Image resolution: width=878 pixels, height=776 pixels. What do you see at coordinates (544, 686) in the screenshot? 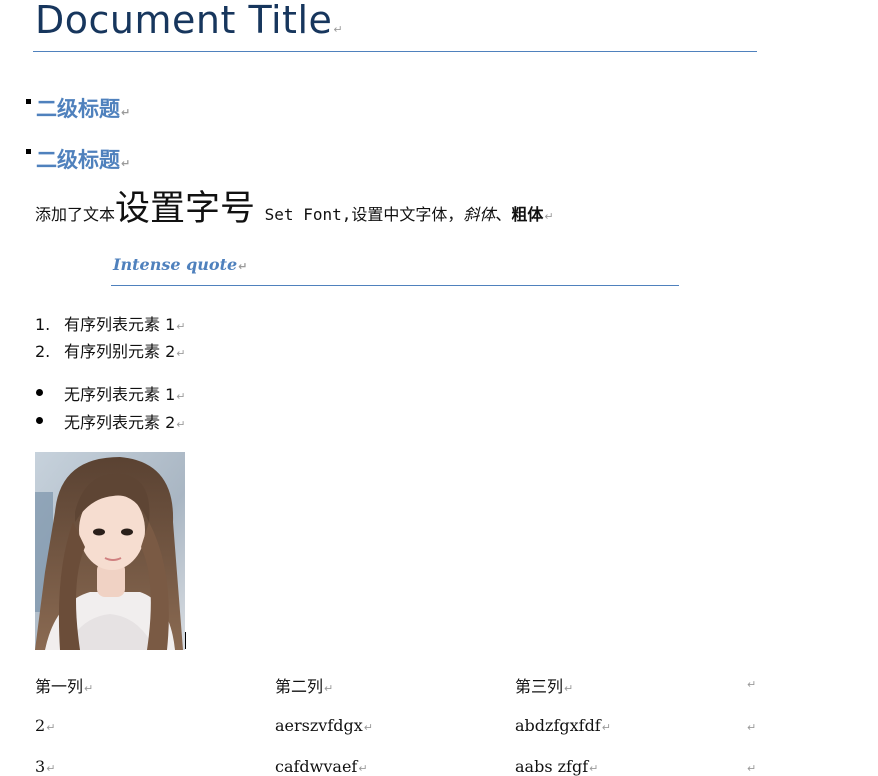
I see `table-header-cell: 第三列↵` at bounding box center [544, 686].